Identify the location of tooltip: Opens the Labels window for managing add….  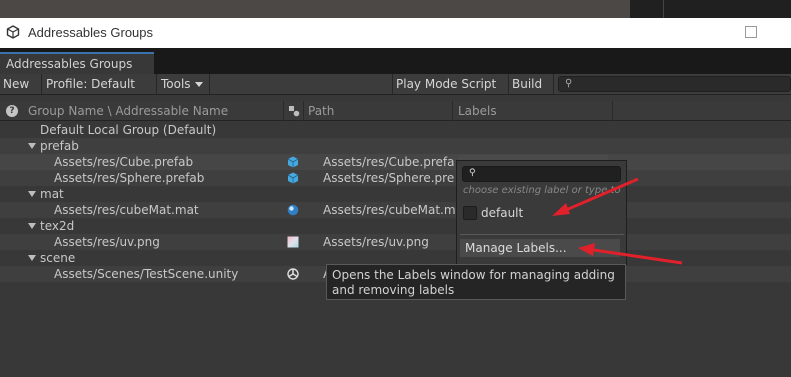
(476, 282).